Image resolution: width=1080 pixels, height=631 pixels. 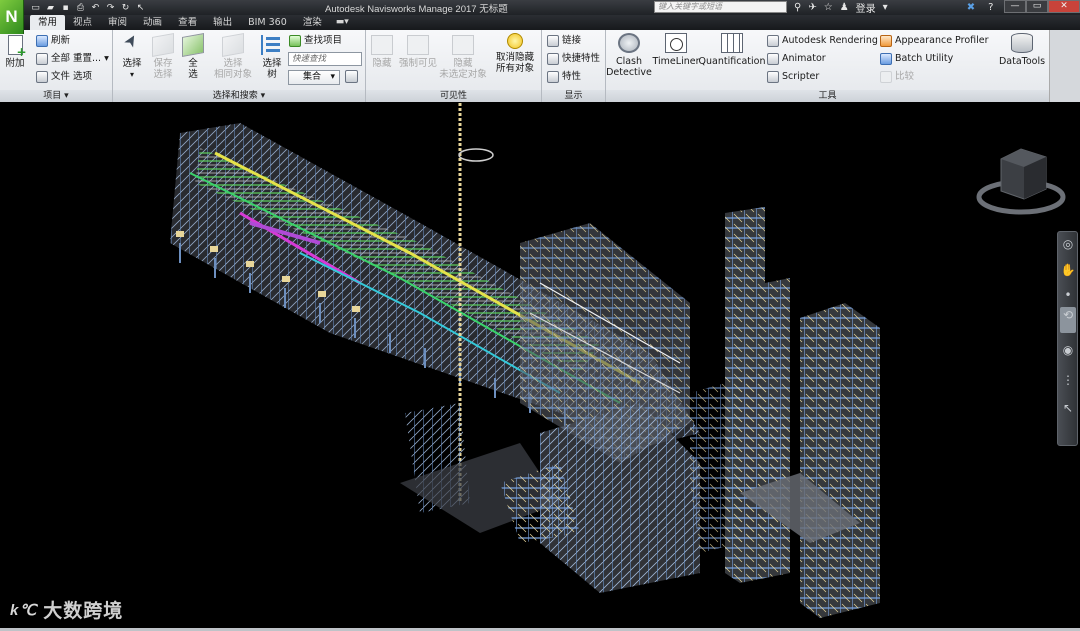 What do you see at coordinates (573, 96) in the screenshot?
I see `panel-label-display: 显示` at bounding box center [573, 96].